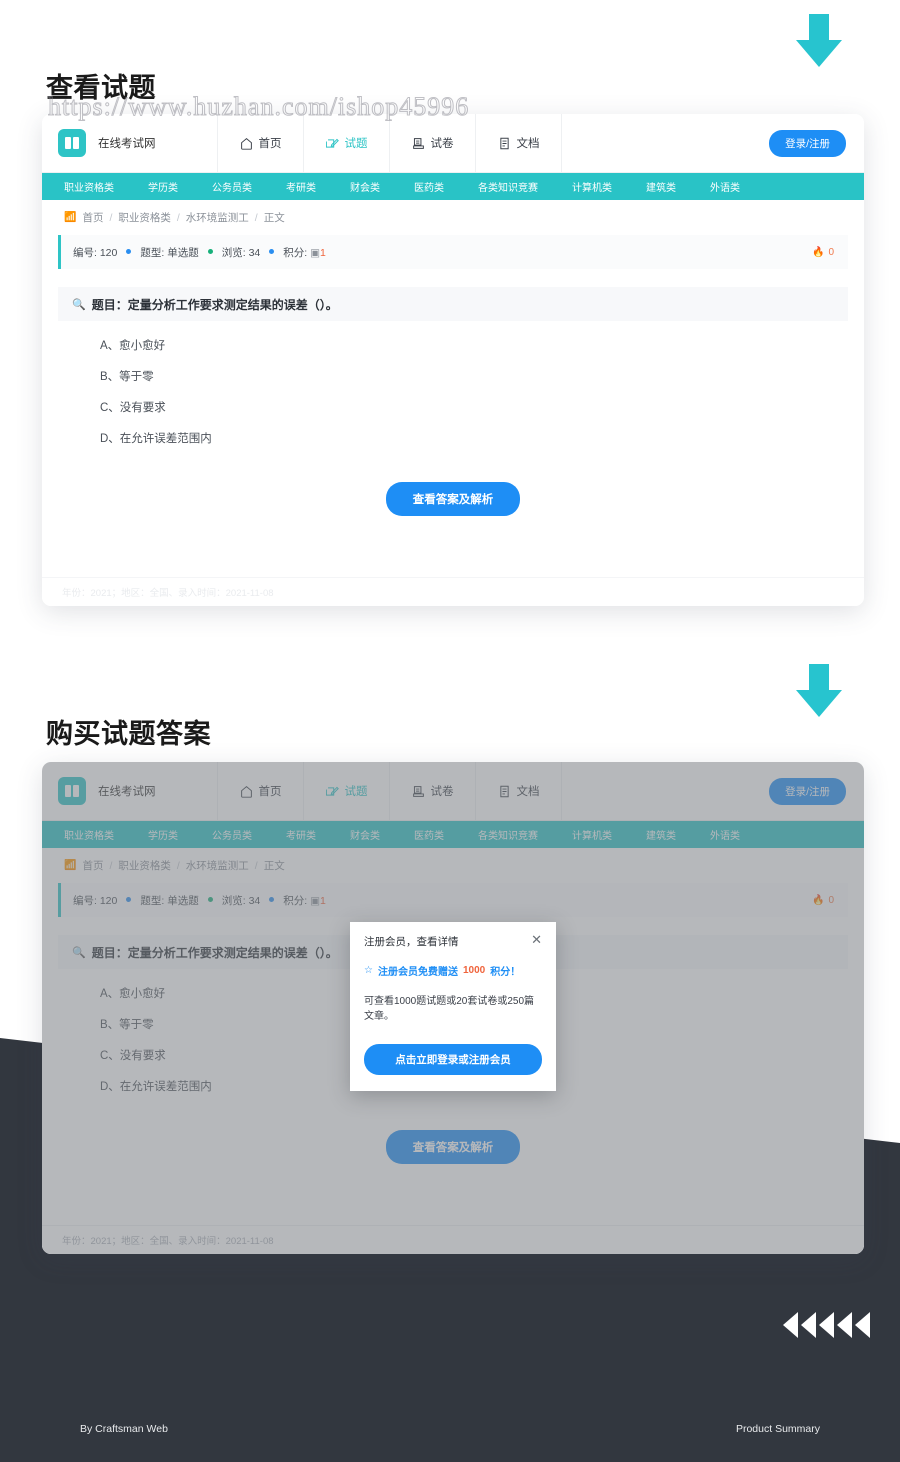 The image size is (900, 1462). Describe the element at coordinates (127, 792) in the screenshot. I see `brand-name: 在线考试网` at that location.